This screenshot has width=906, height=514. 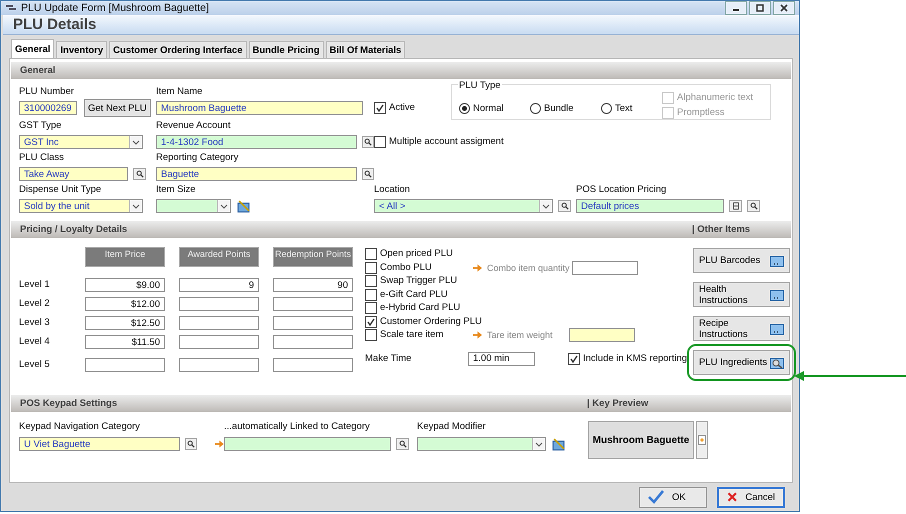 I want to click on section-title: POS Keypad Settings, so click(x=68, y=404).